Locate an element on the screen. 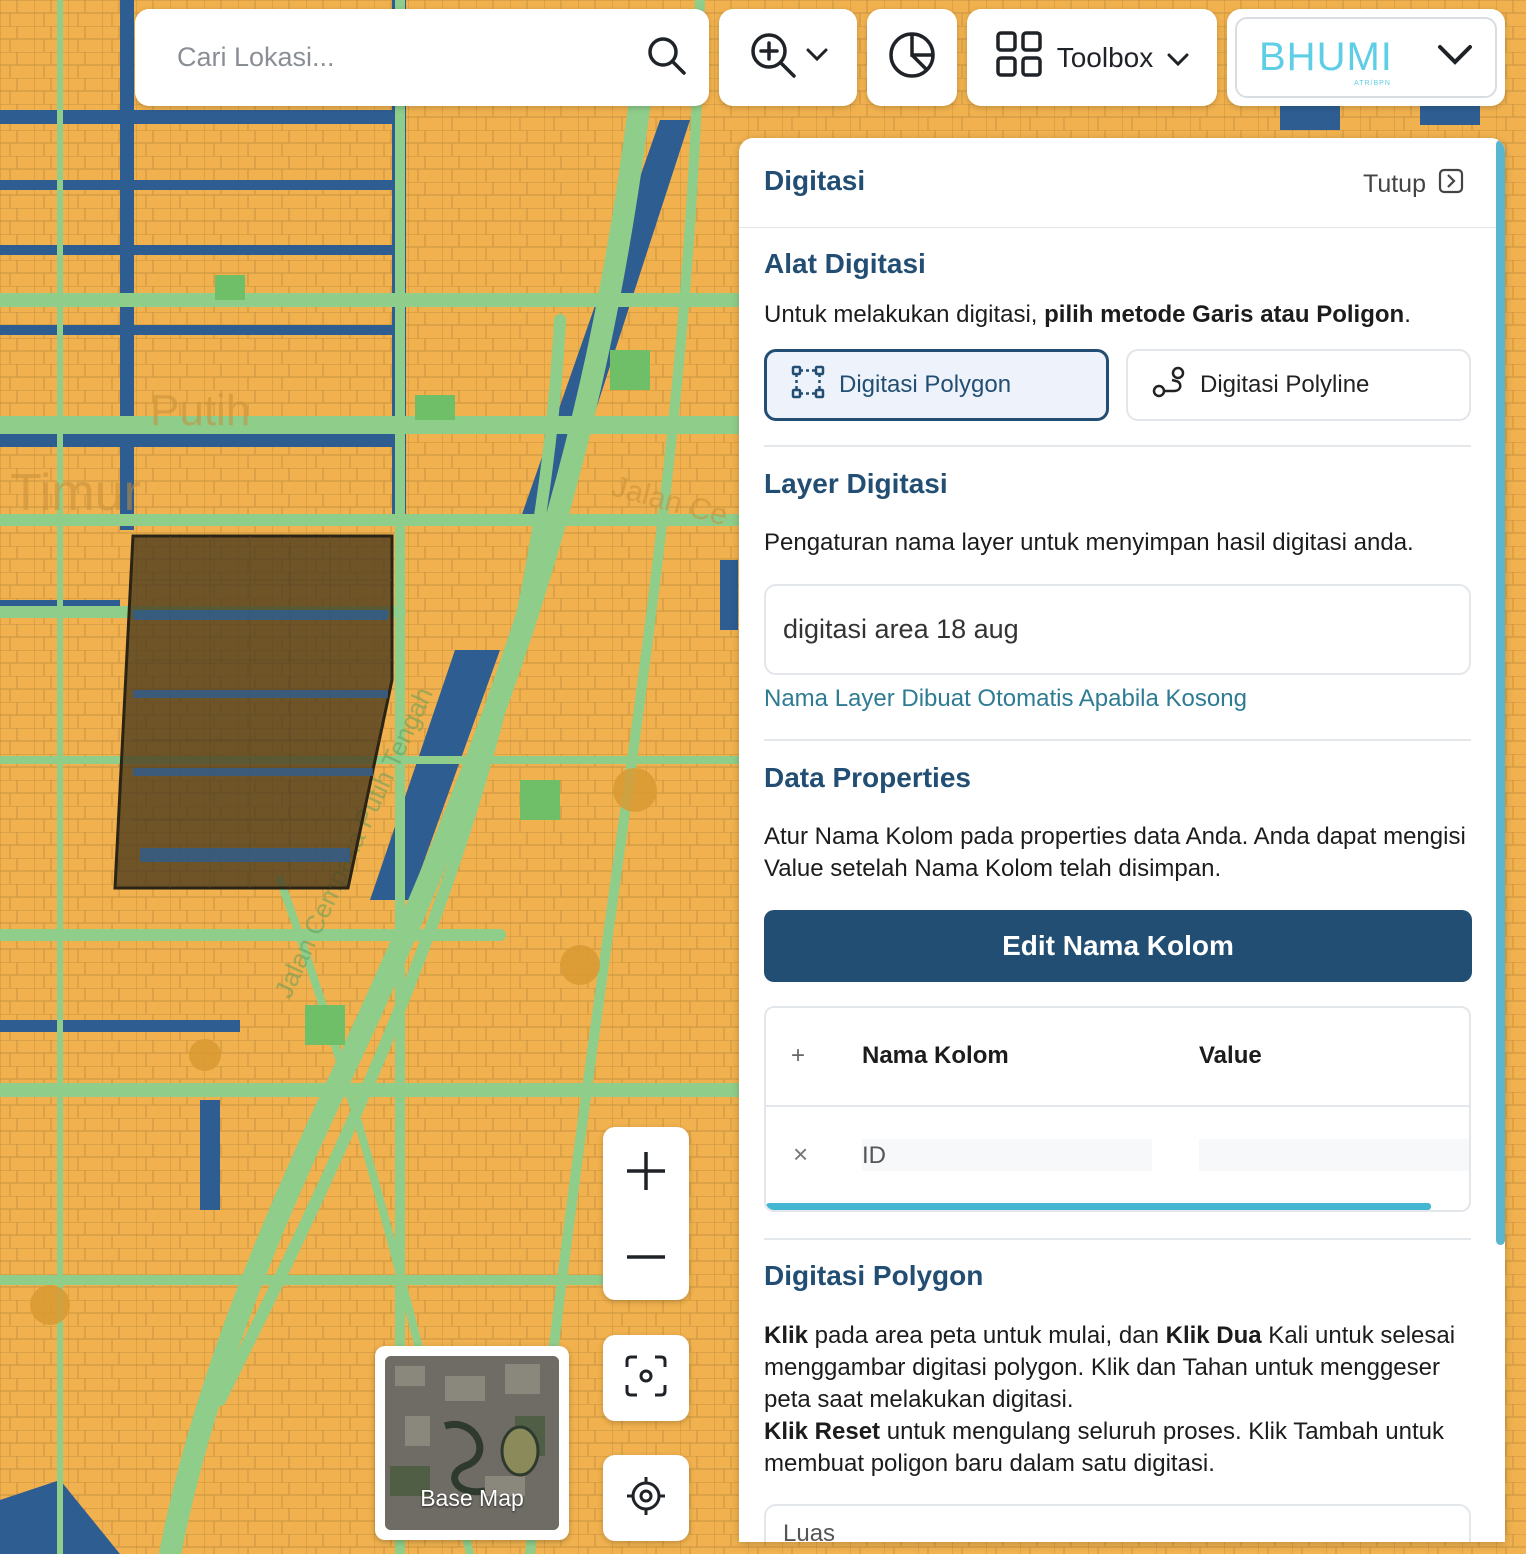 The width and height of the screenshot is (1526, 1554). locate-me-button is located at coordinates (646, 1498).